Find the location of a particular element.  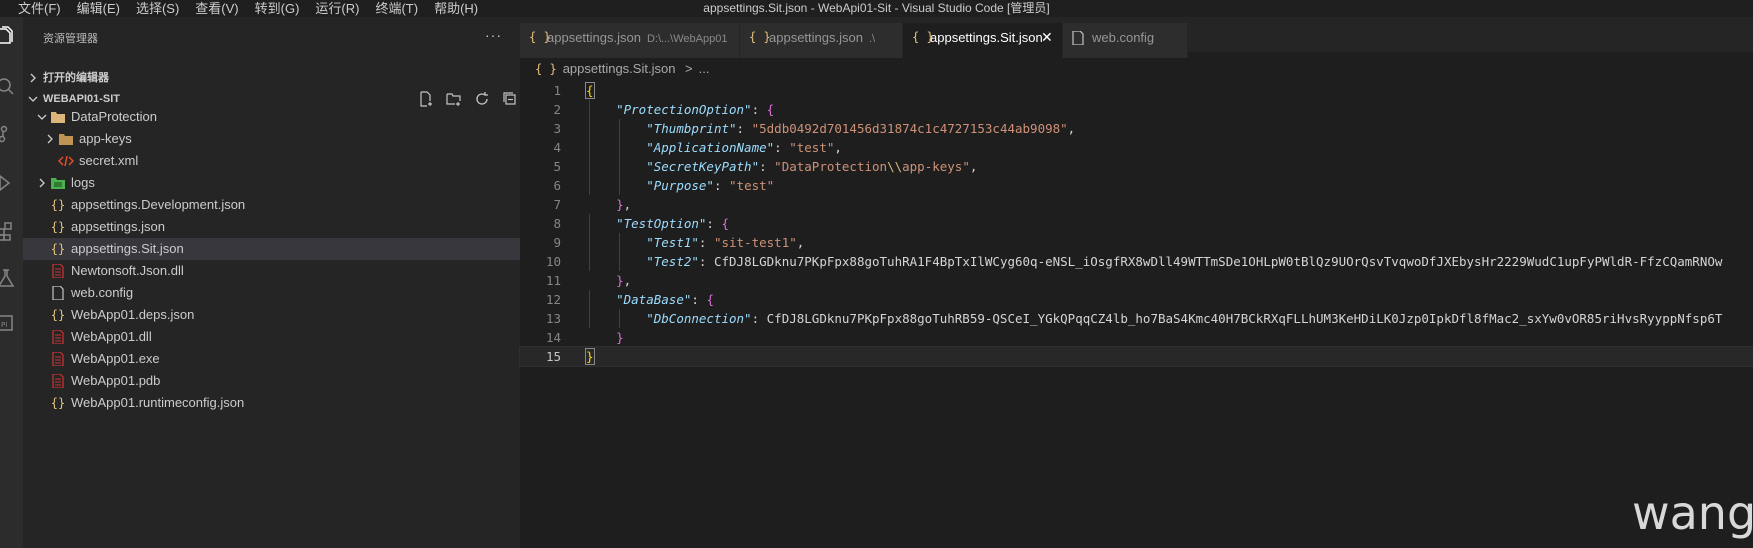

menu-item: 帮助(H) is located at coordinates (456, 8).